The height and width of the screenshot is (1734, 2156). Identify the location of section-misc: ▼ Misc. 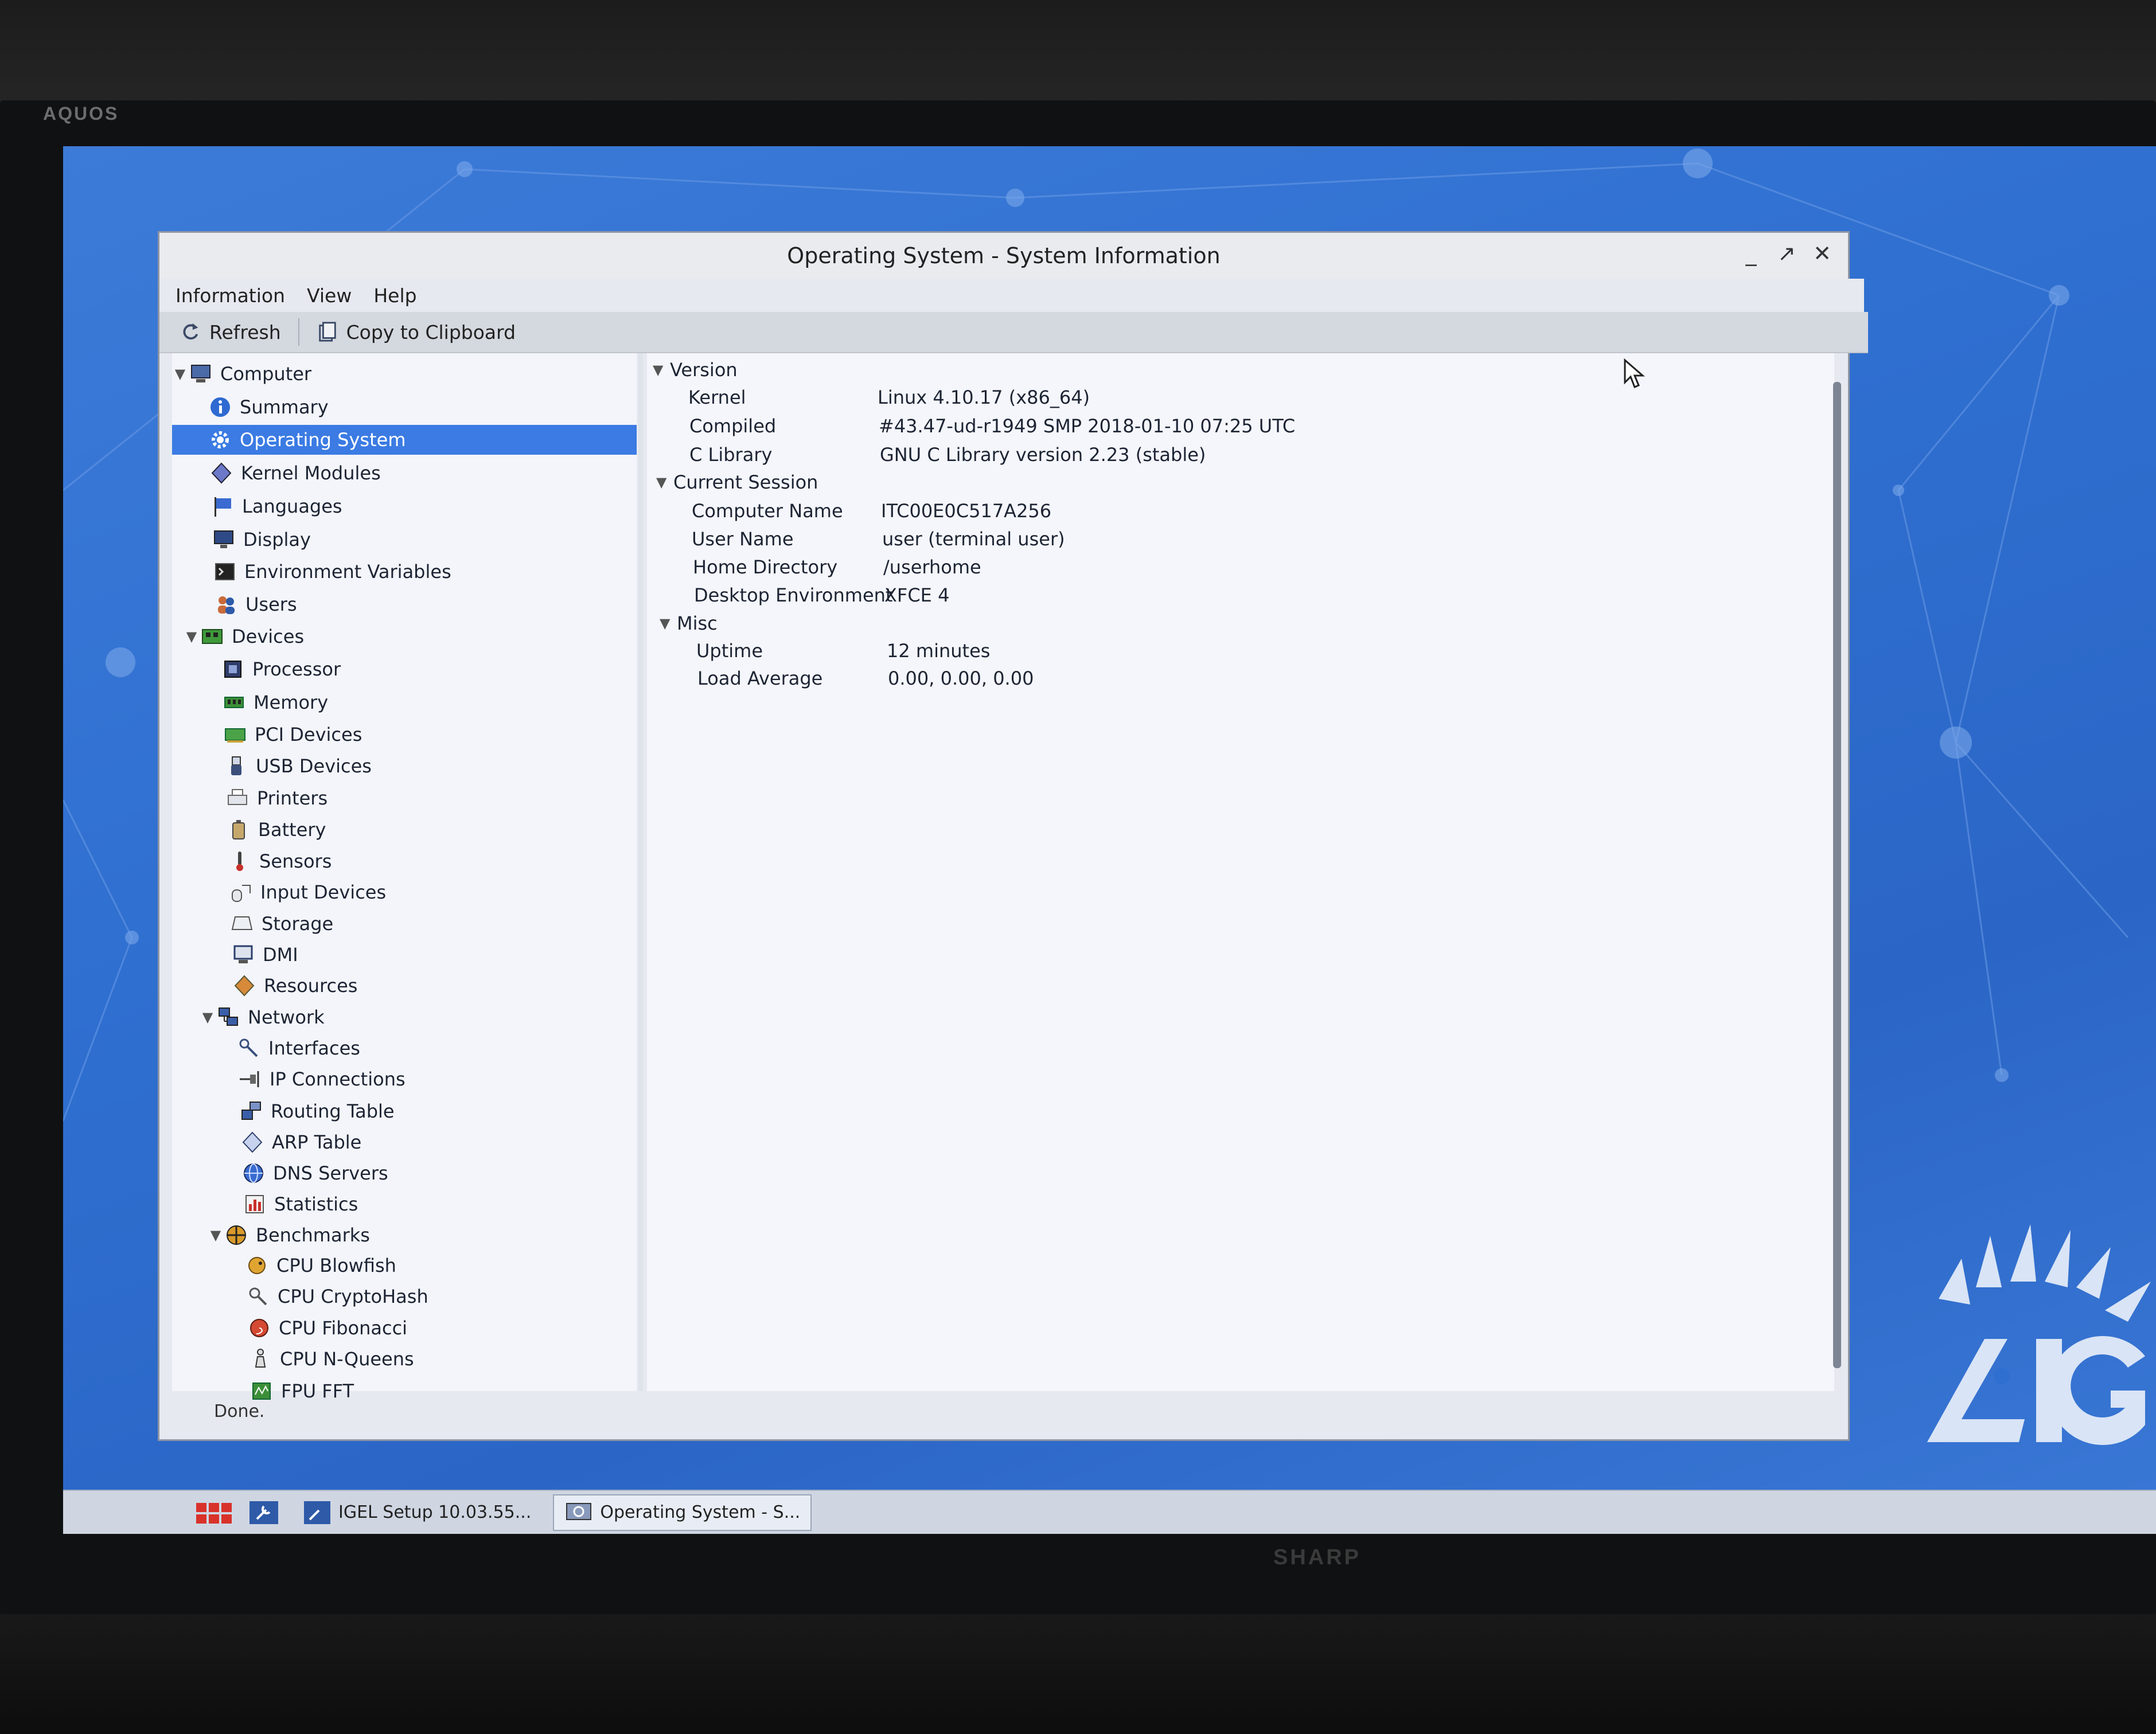
(689, 623).